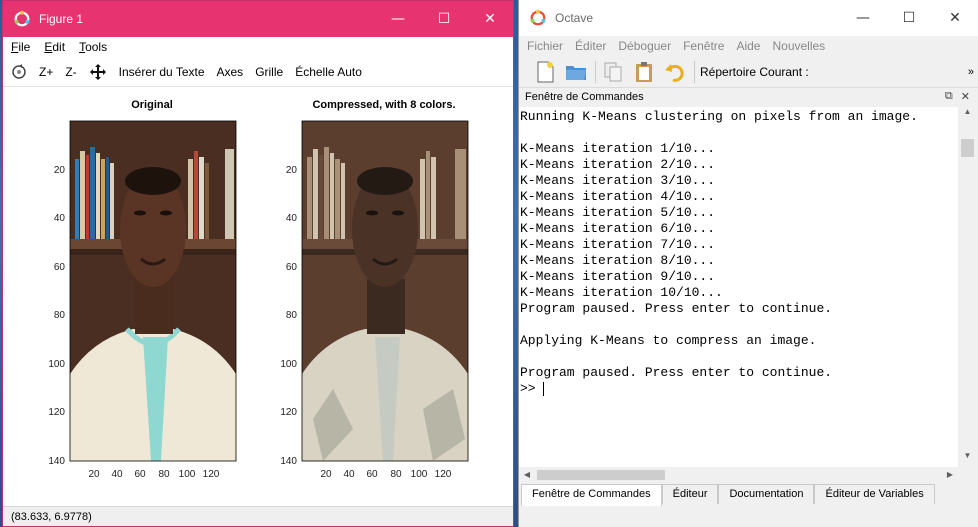 Image resolution: width=978 pixels, height=527 pixels. I want to click on close-dock-icon: ✕, so click(965, 96).